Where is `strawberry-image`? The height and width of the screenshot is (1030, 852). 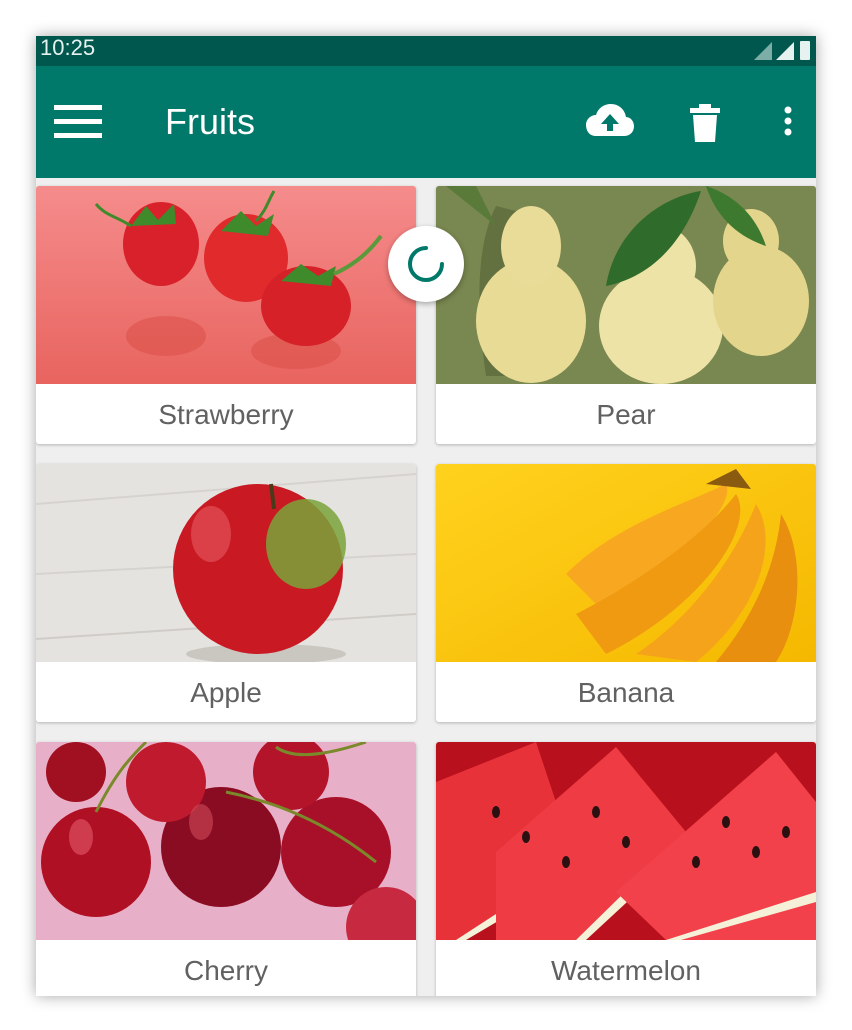 strawberry-image is located at coordinates (226, 285).